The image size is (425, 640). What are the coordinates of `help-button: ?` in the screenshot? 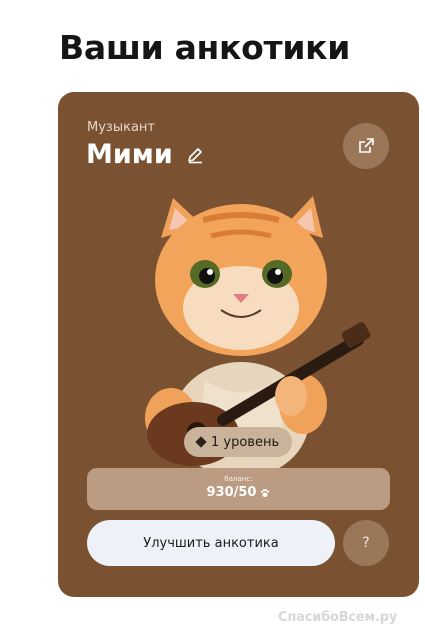 It's located at (366, 543).